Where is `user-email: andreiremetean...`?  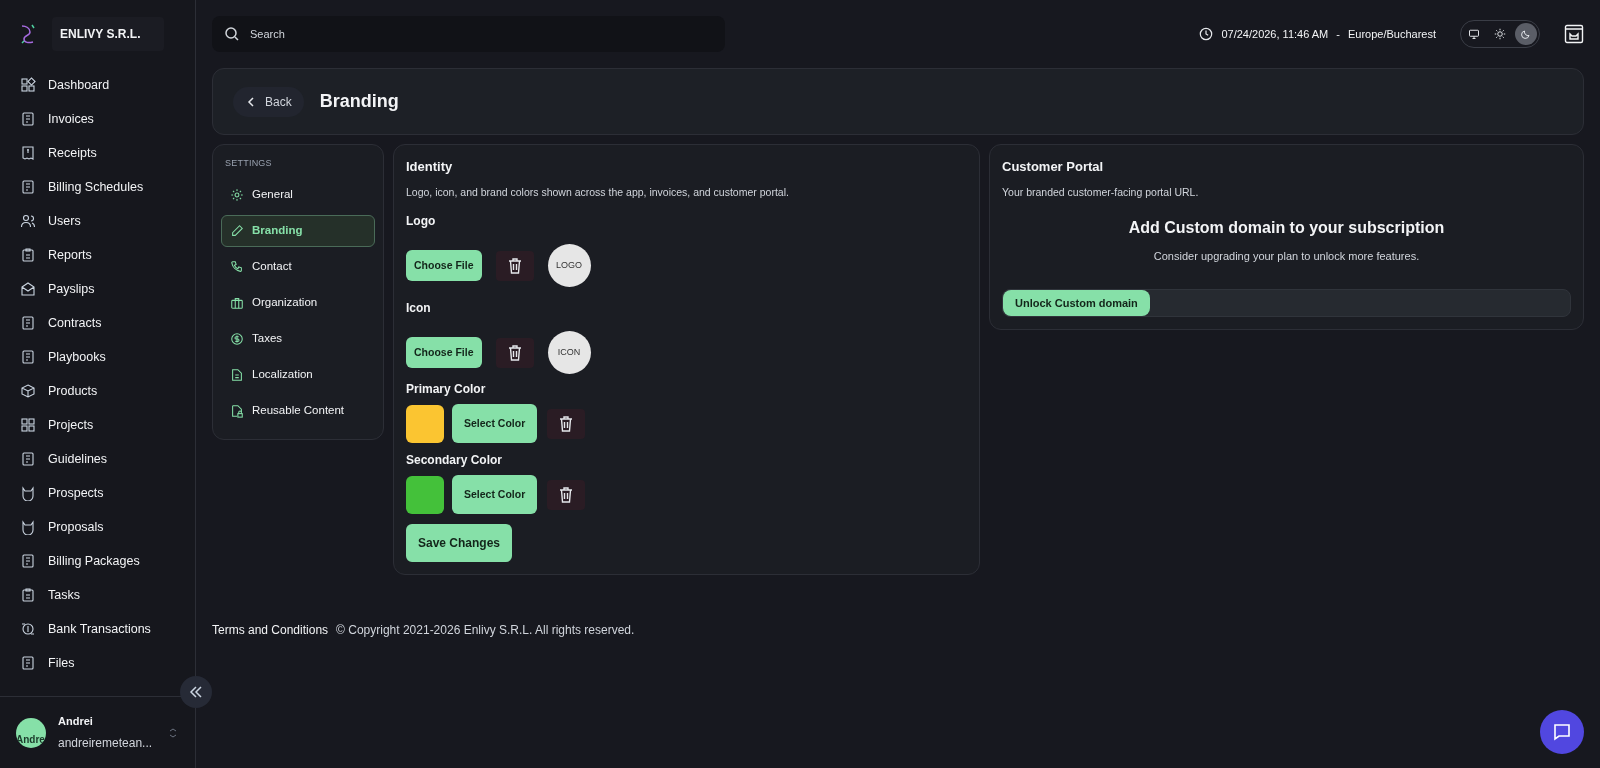 user-email: andreiremetean... is located at coordinates (106, 743).